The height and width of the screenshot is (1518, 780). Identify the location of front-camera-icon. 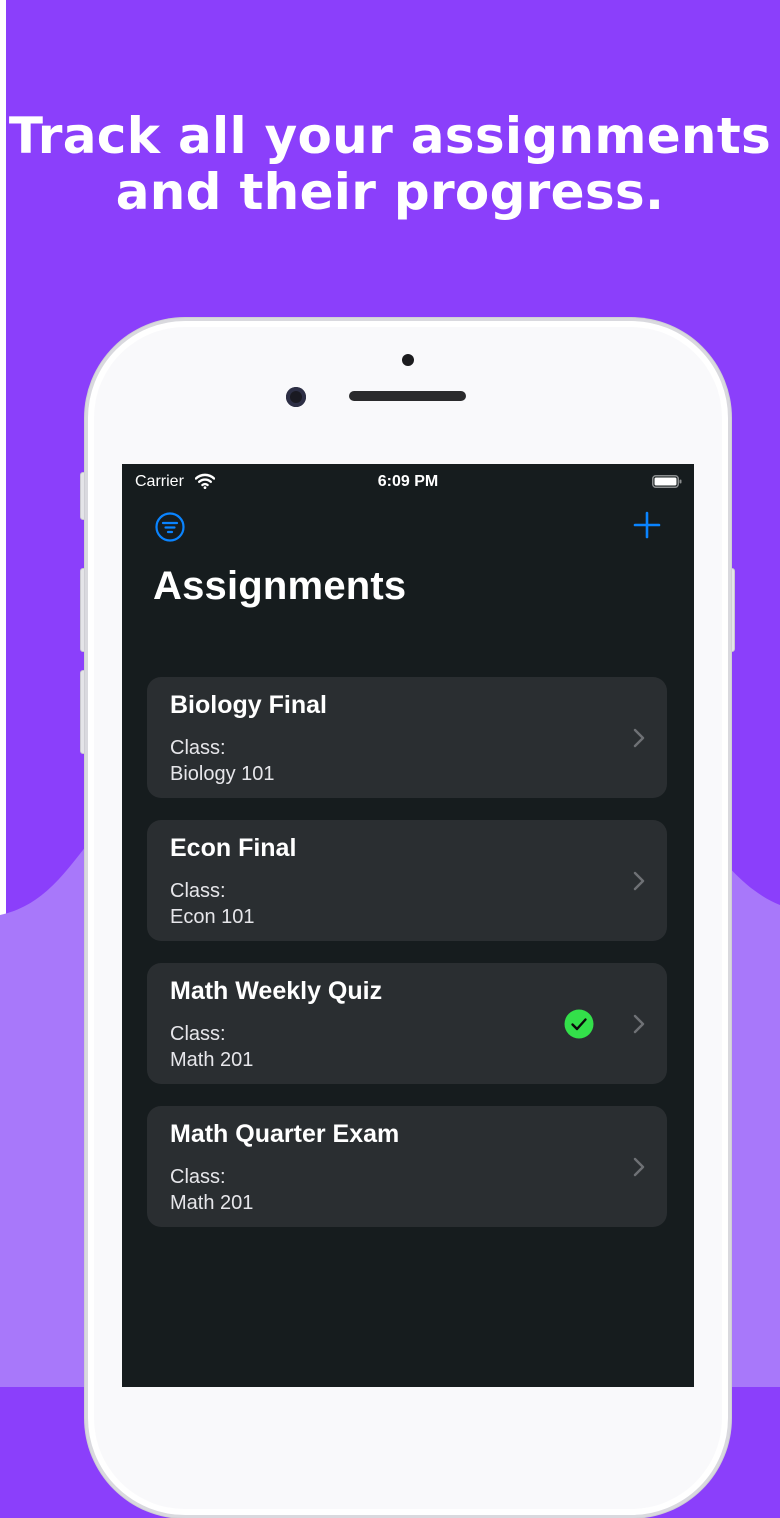
(296, 397).